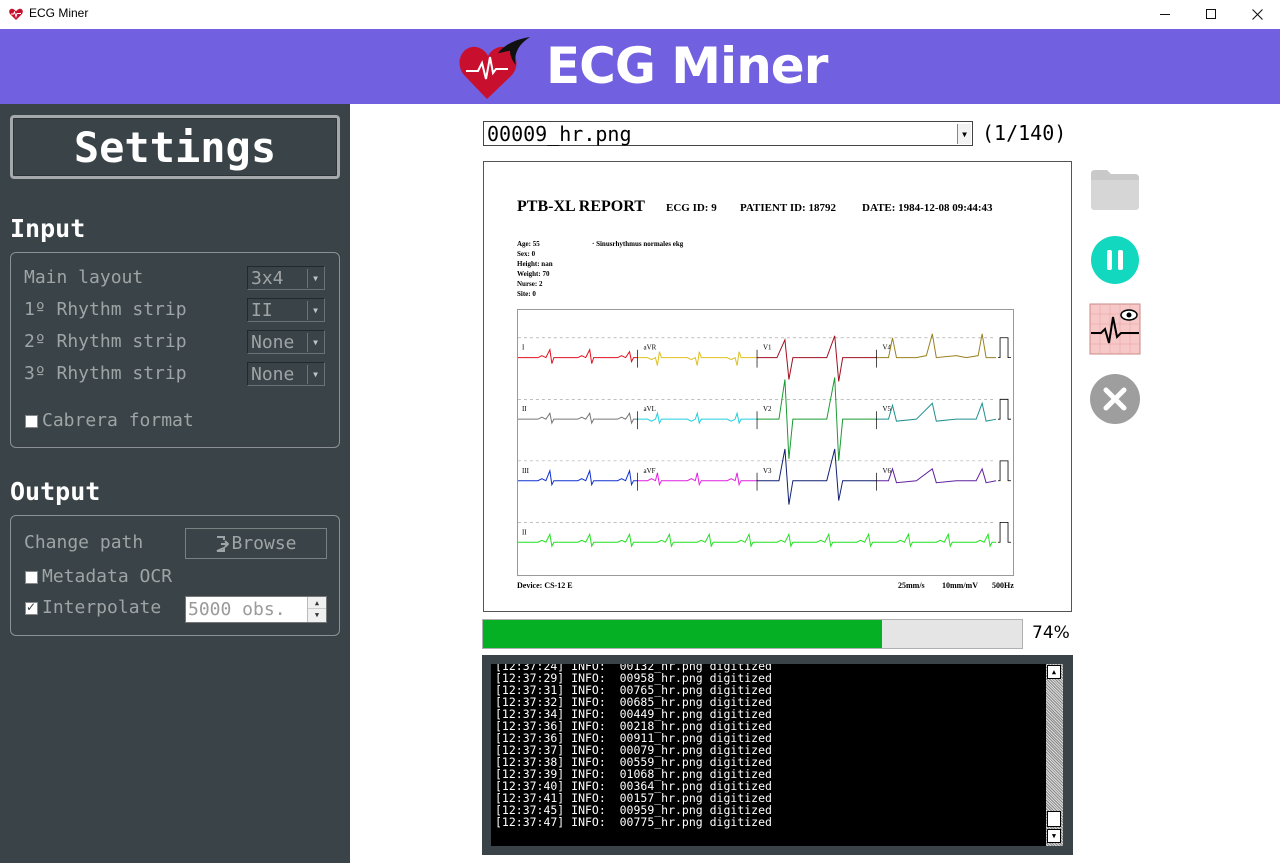 The height and width of the screenshot is (863, 1280). I want to click on export-icon, so click(223, 543).